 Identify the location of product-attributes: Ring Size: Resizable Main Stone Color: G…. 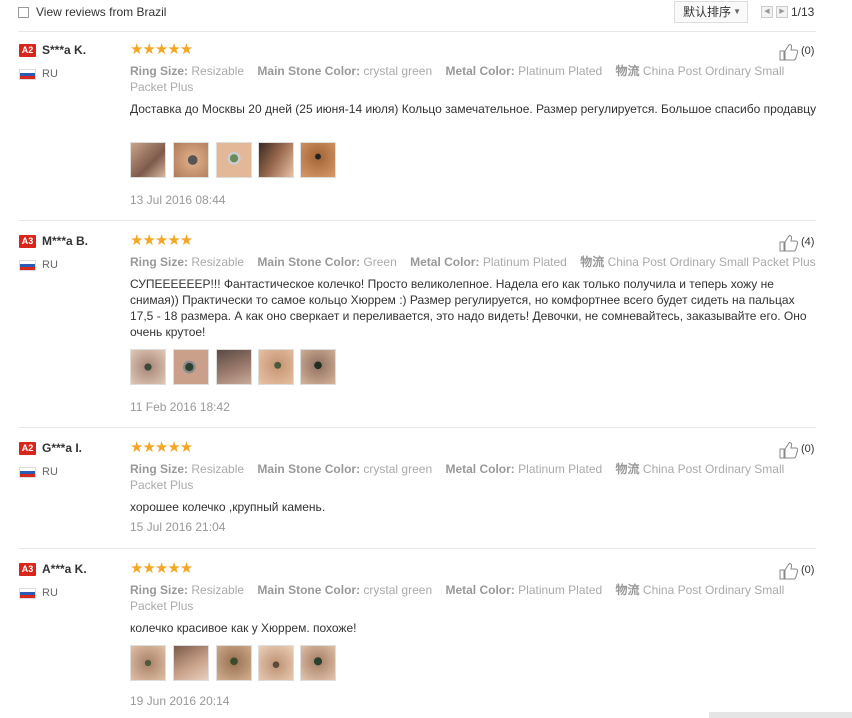
(475, 262).